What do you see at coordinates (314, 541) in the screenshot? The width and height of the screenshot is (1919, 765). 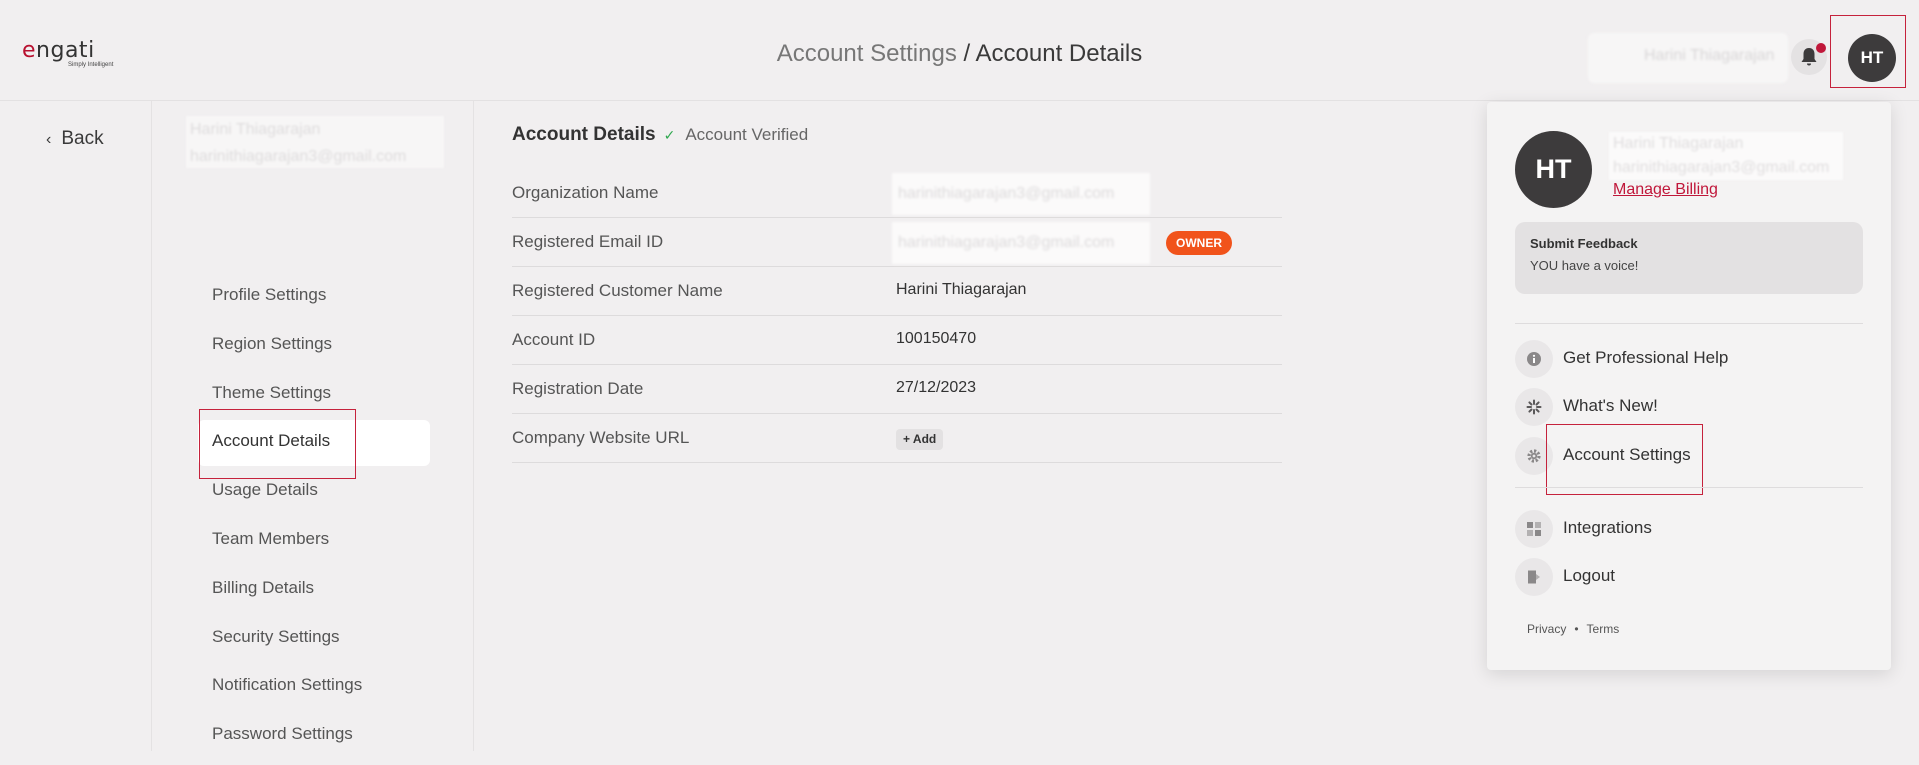 I see `nav-item-team-members: Team Members` at bounding box center [314, 541].